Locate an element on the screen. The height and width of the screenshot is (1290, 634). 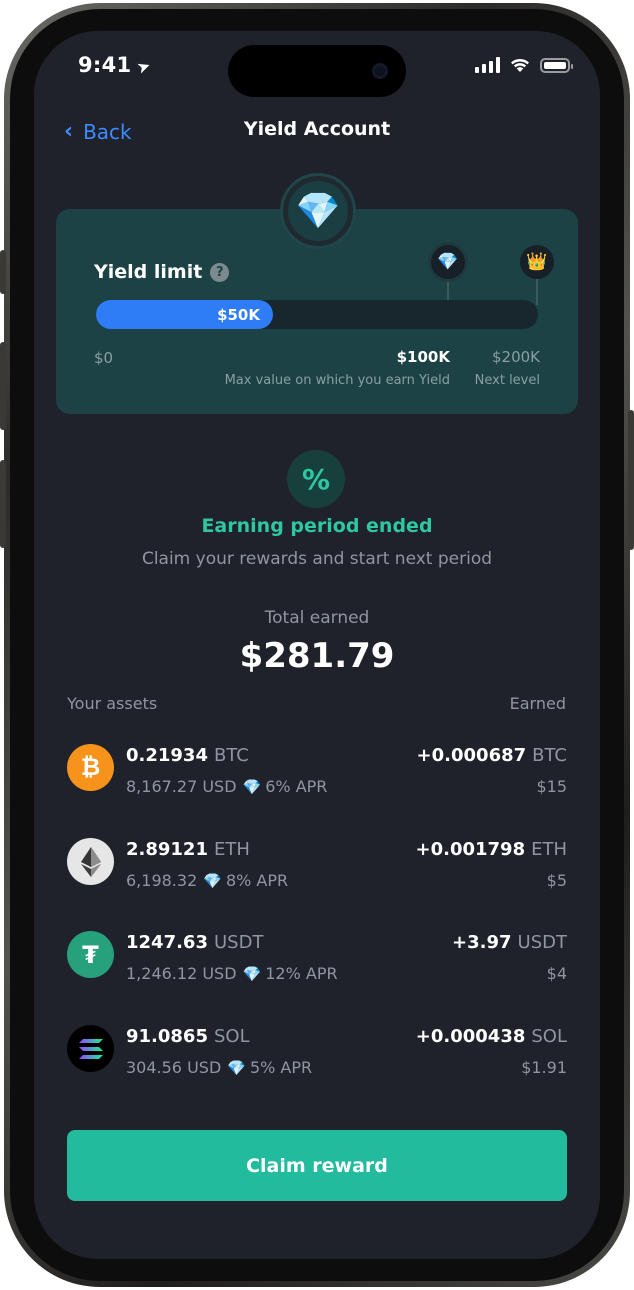
asset-apr: 12% APR is located at coordinates (301, 973).